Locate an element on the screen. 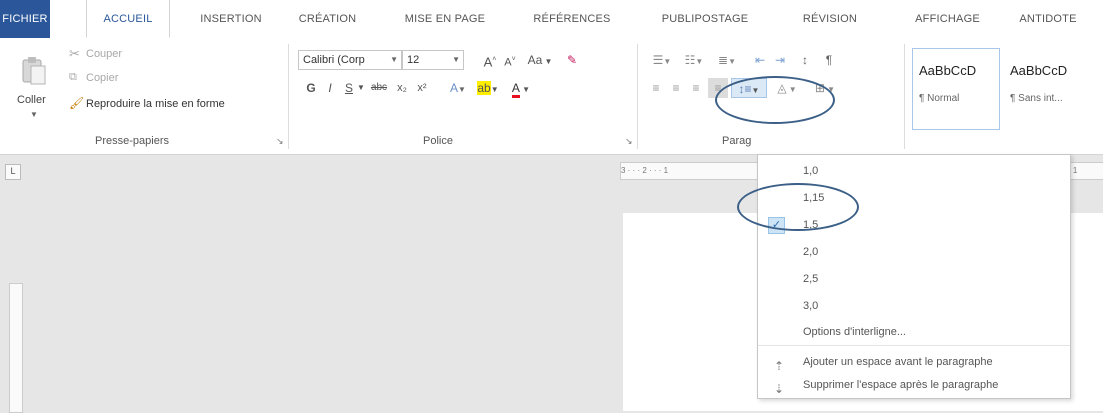 This screenshot has height=413, width=1103. scissors-icon: ✂ is located at coordinates (74, 53).